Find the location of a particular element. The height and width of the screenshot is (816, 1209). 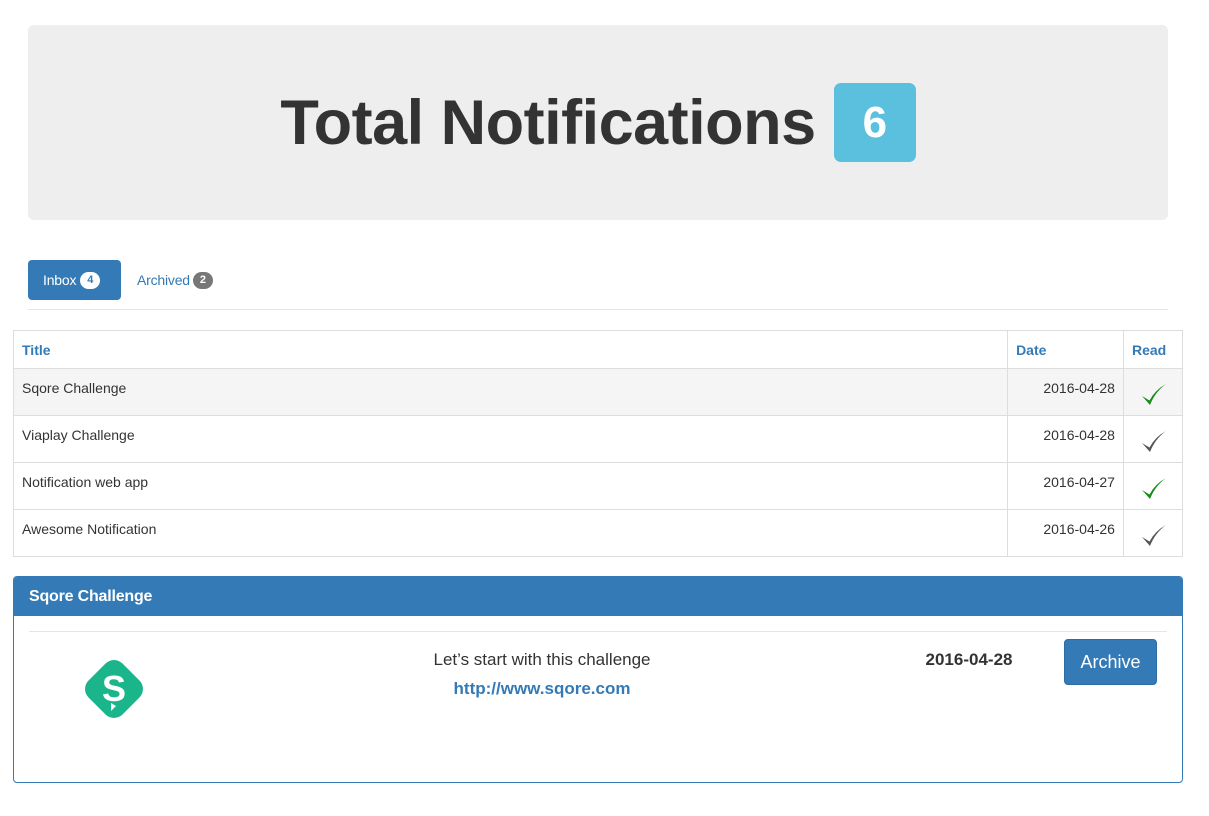

column-header-date: Date is located at coordinates (1065, 349).